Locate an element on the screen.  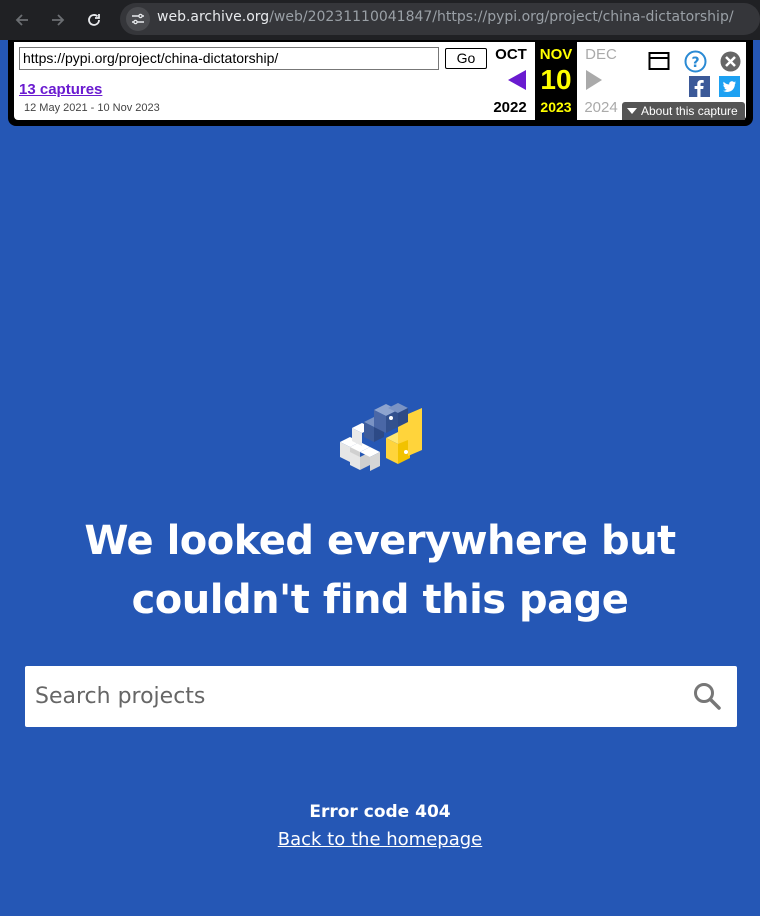
search-icon is located at coordinates (707, 696).